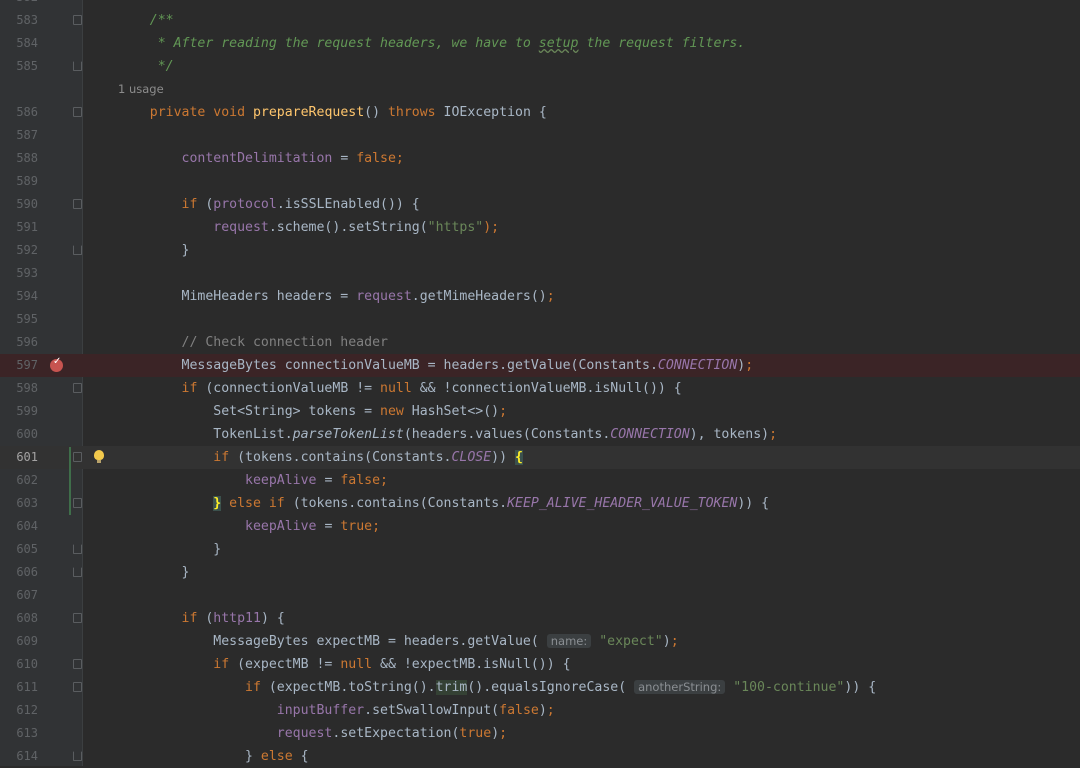 The height and width of the screenshot is (768, 1080). What do you see at coordinates (540, 526) in the screenshot?
I see `code-line: 604 keepAlive = true;` at bounding box center [540, 526].